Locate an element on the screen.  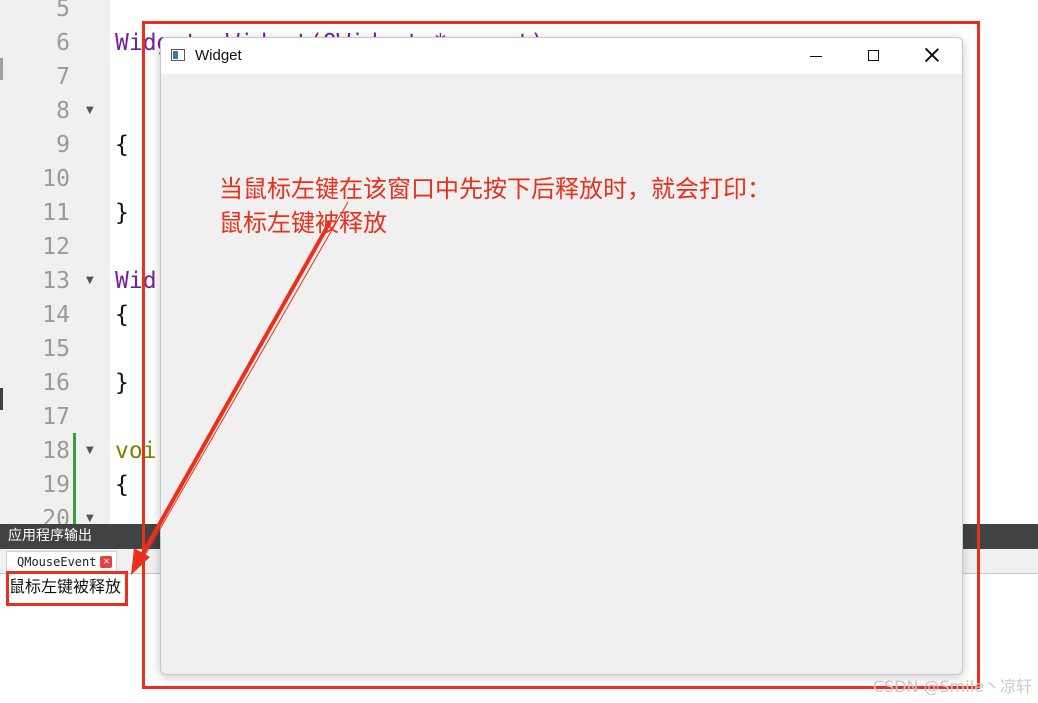
line-number: 5 is located at coordinates (63, 11).